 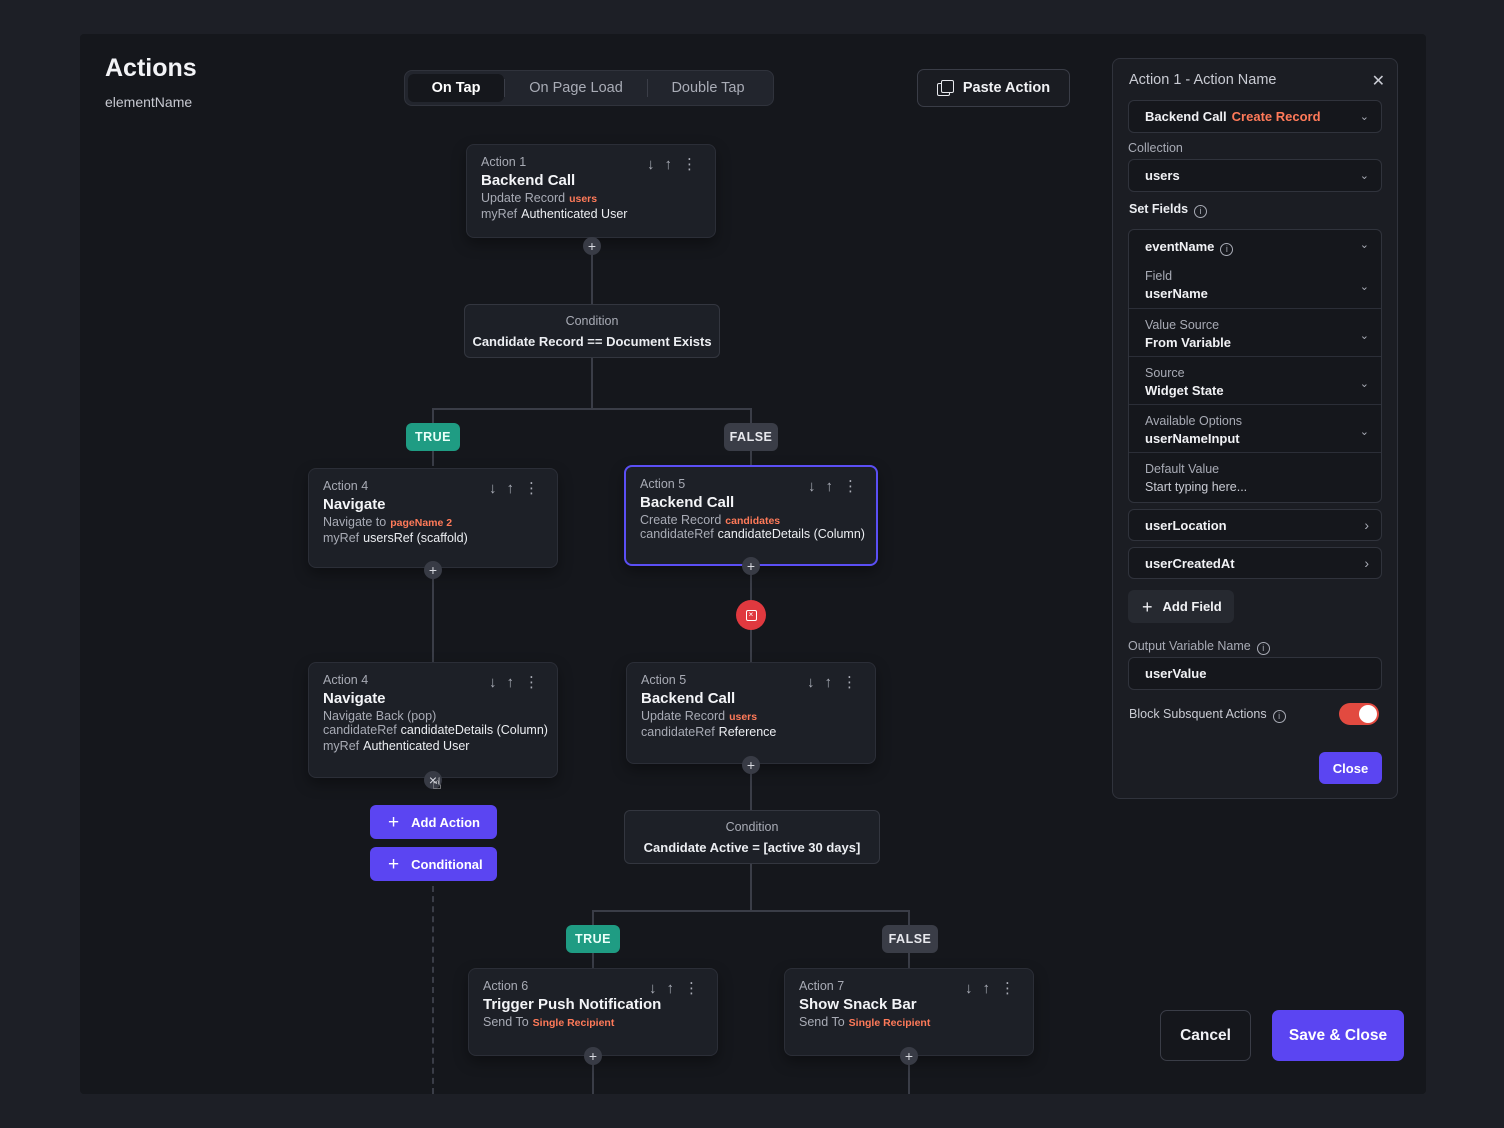 I want to click on action-type-select: Backend Call Create Record ⌄, so click(x=1255, y=116).